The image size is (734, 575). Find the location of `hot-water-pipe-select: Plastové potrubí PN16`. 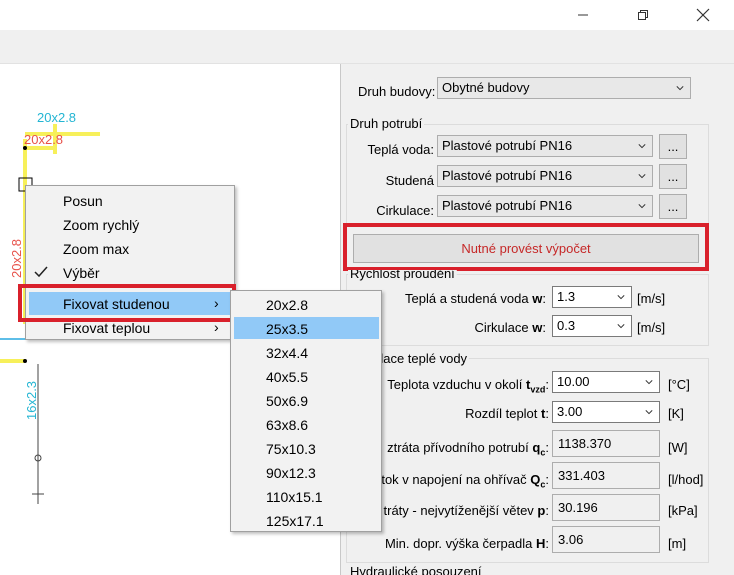

hot-water-pipe-select: Plastové potrubí PN16 is located at coordinates (545, 146).